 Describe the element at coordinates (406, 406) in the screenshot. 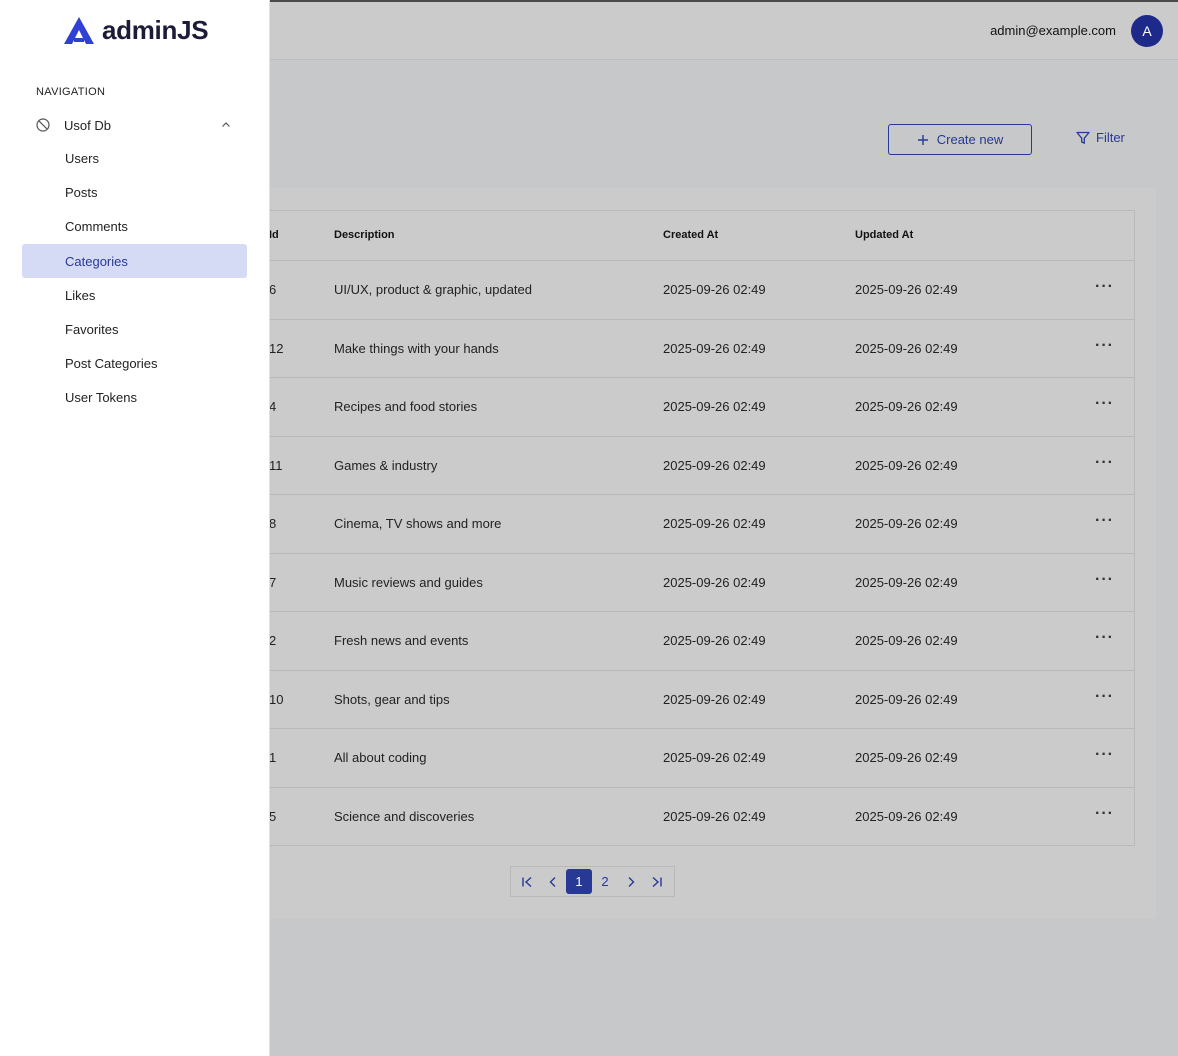

I see `cell-description: Recipes and food stories` at that location.